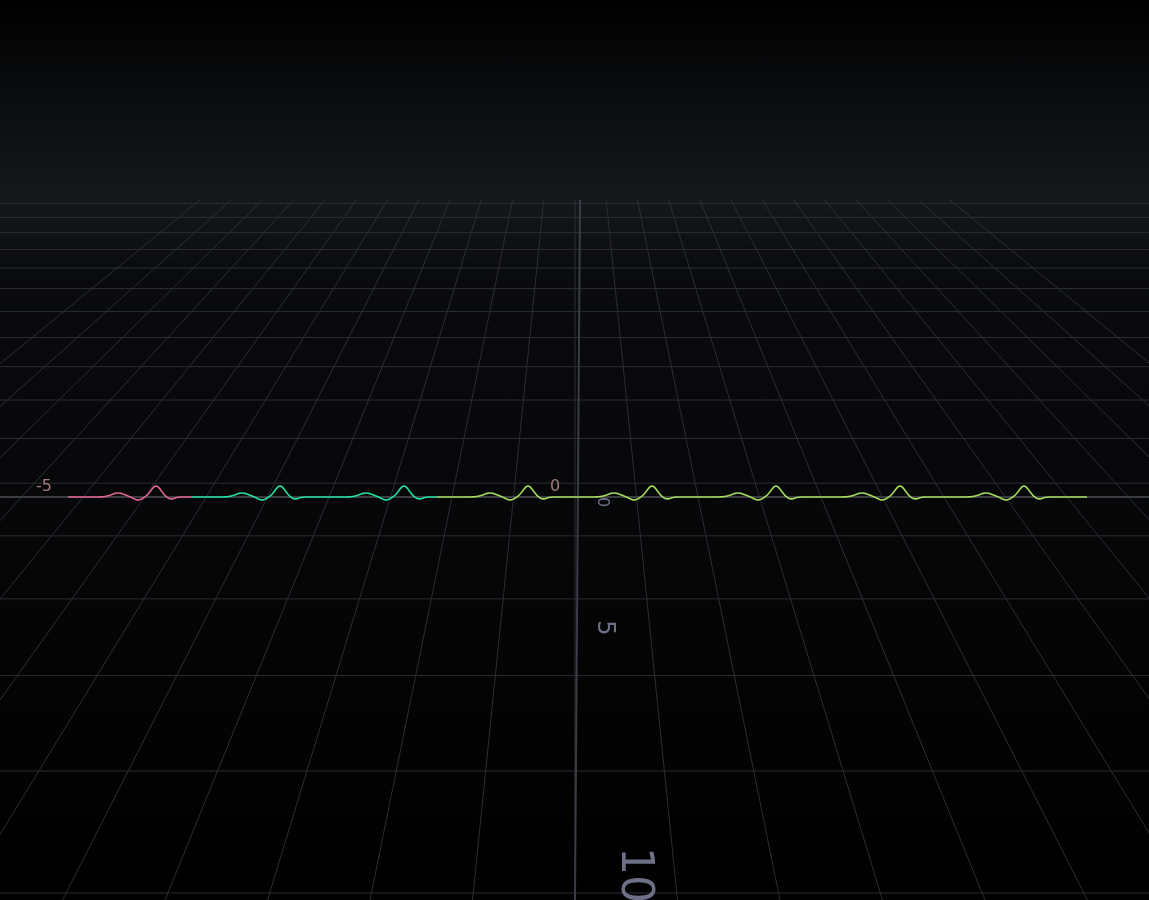 Image resolution: width=1149 pixels, height=900 pixels. What do you see at coordinates (44, 485) in the screenshot?
I see `axis-label: -5` at bounding box center [44, 485].